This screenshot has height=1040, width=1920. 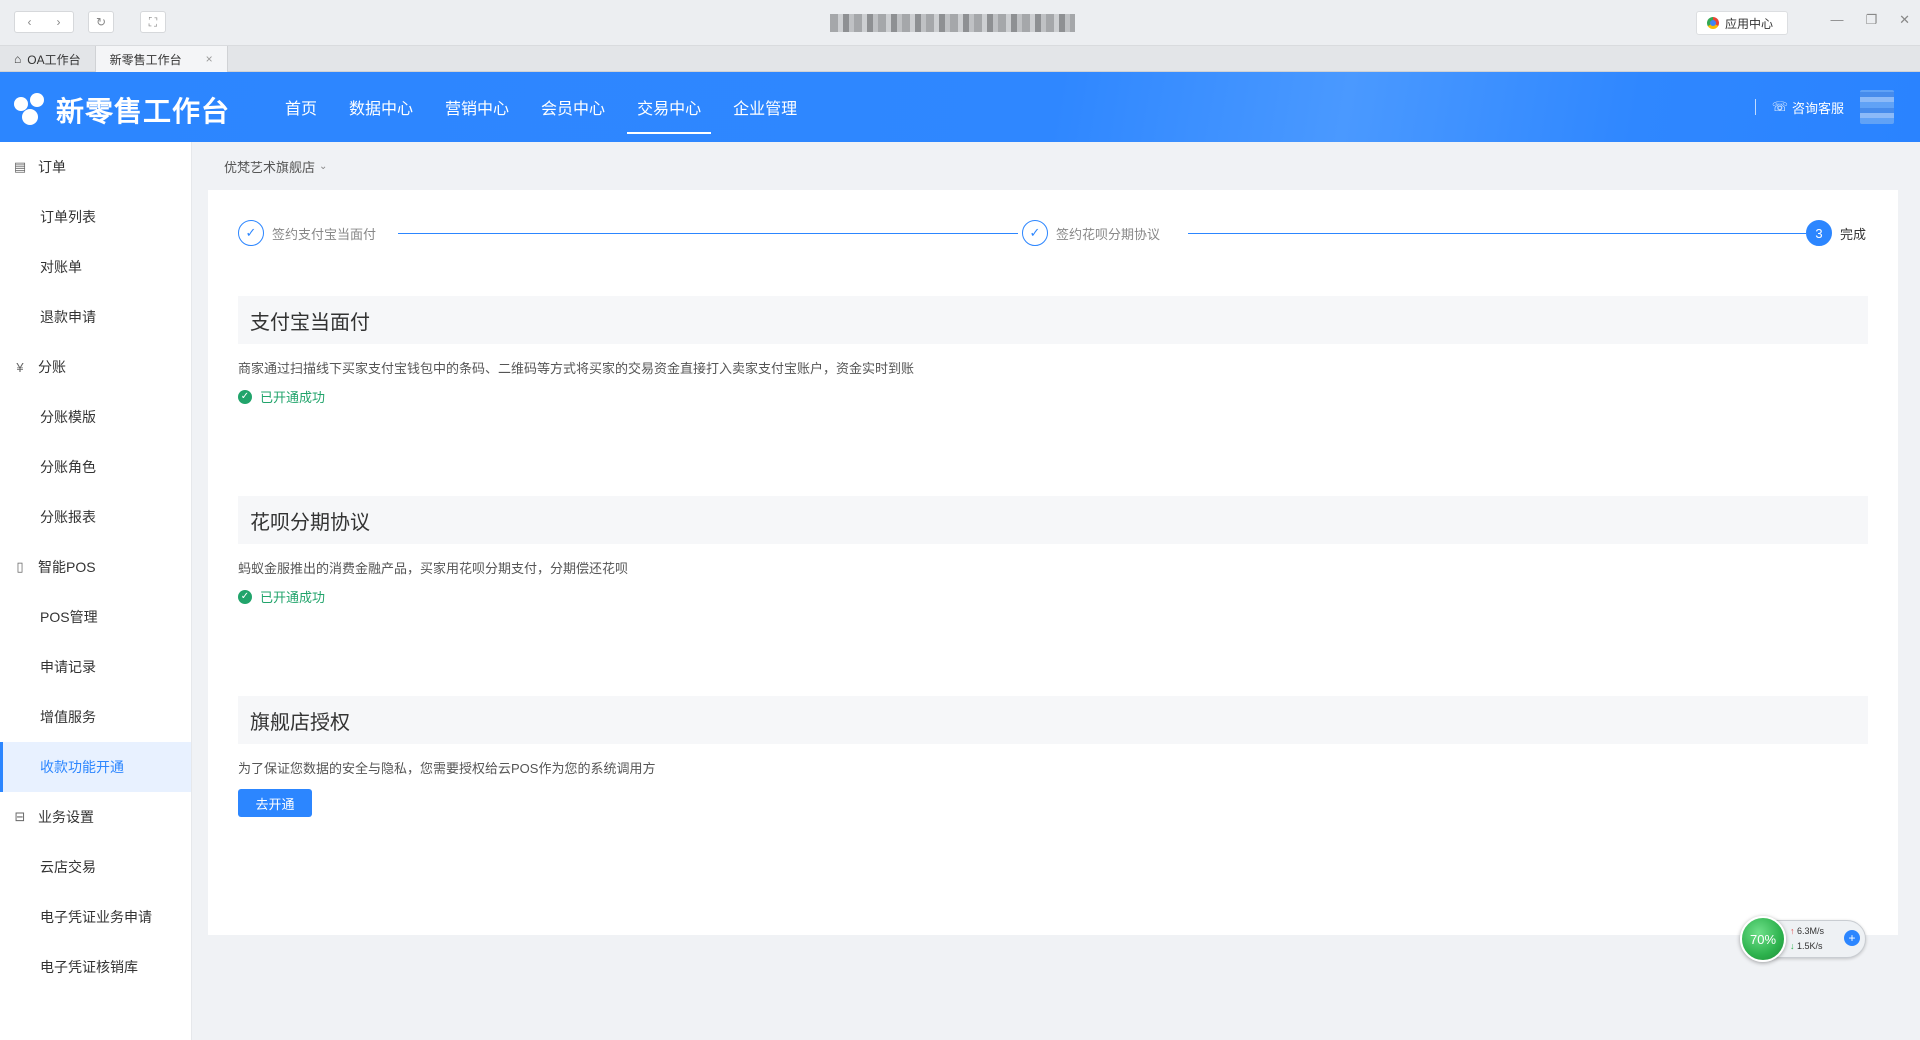 I want to click on sidebar-group-pos: ▯ 智能POS, so click(x=95, y=567).